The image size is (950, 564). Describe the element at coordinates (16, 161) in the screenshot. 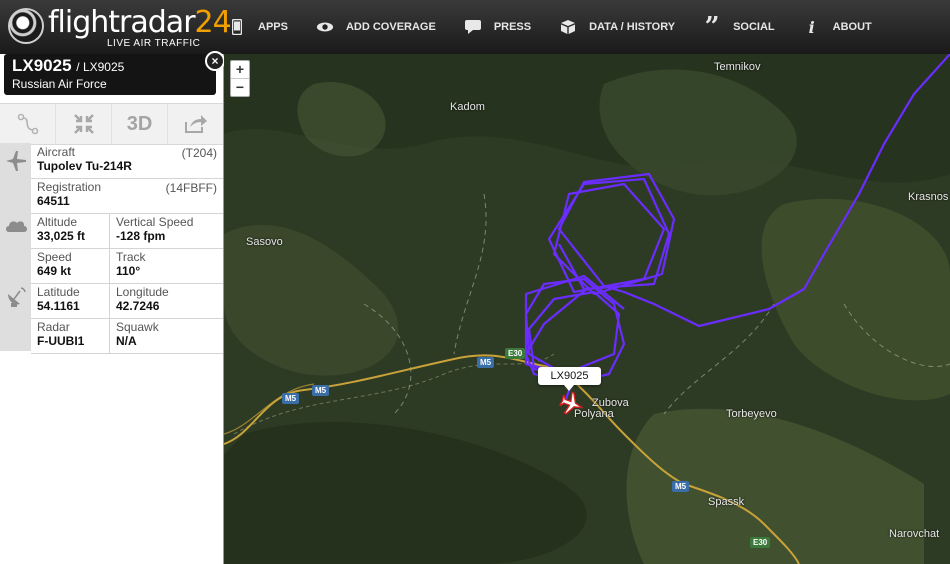

I see `airplane-icon` at that location.